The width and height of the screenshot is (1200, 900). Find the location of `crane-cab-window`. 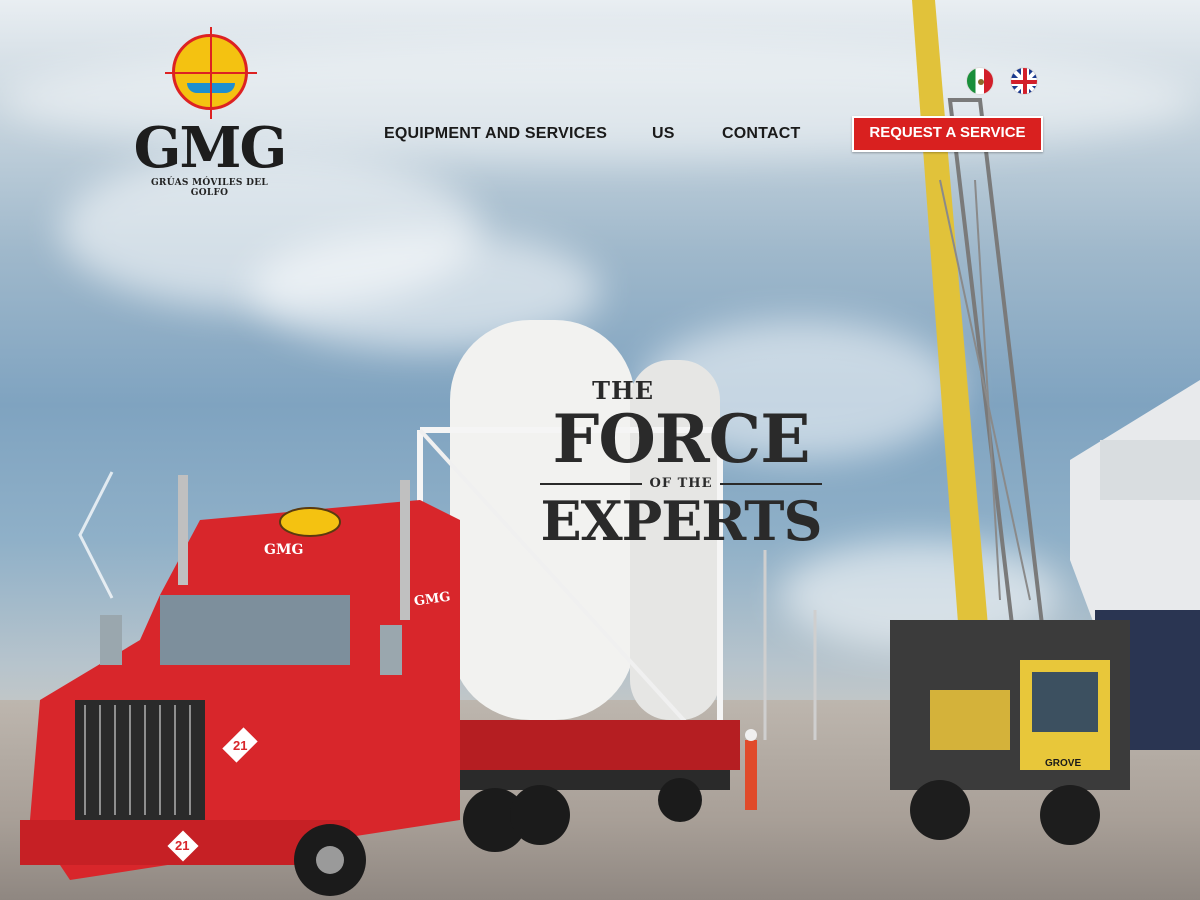

crane-cab-window is located at coordinates (1065, 702).